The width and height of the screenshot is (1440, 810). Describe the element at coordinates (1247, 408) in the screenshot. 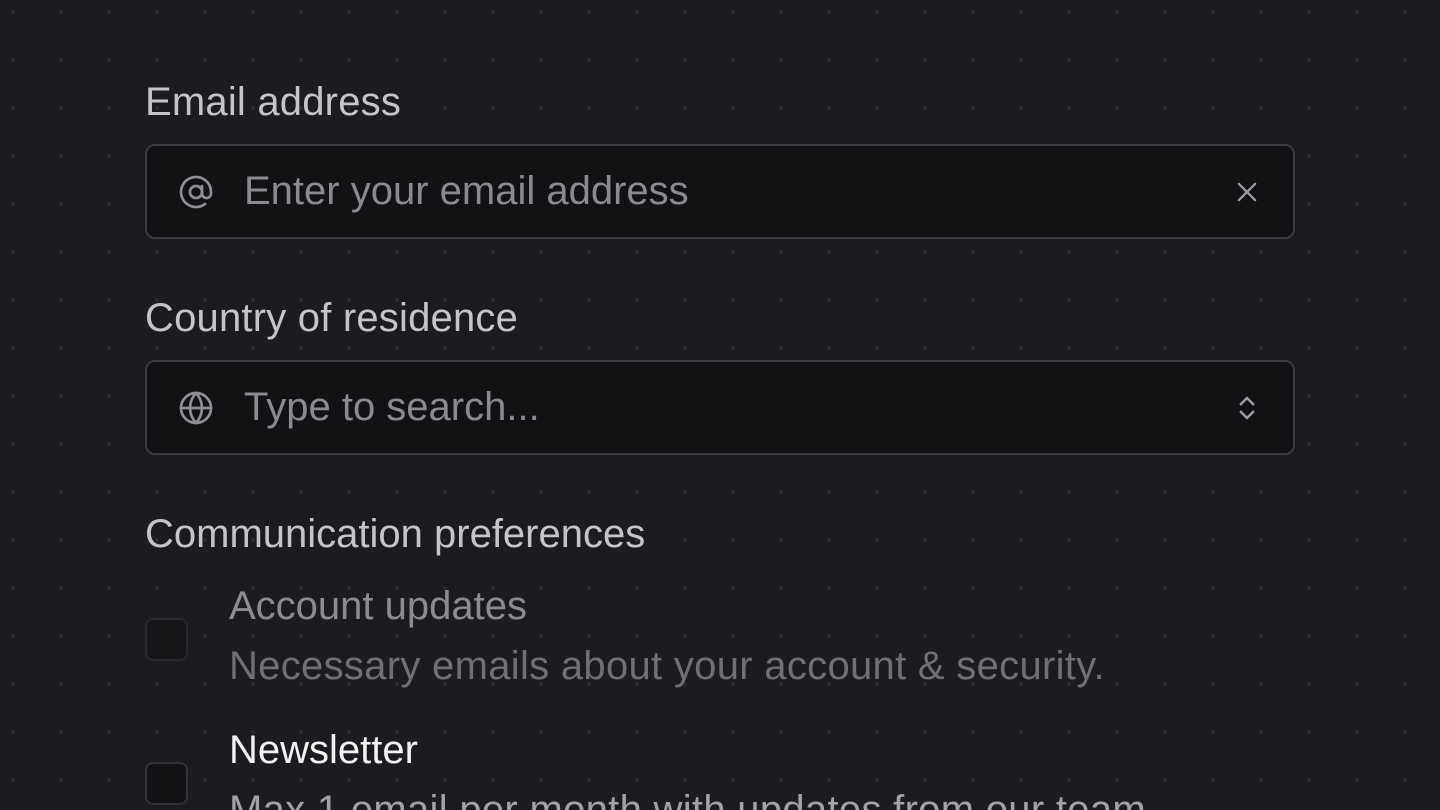

I see `chevron-up-down-icon` at that location.